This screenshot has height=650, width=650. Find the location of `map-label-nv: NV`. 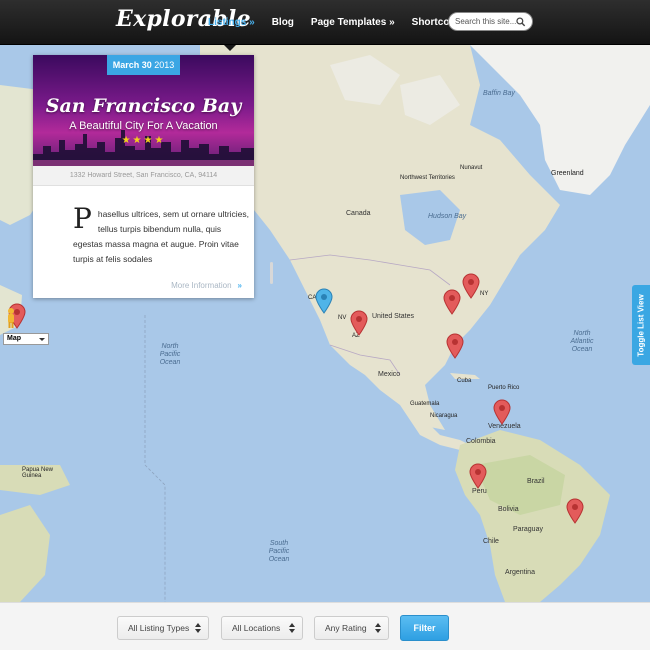

map-label-nv: NV is located at coordinates (342, 318).